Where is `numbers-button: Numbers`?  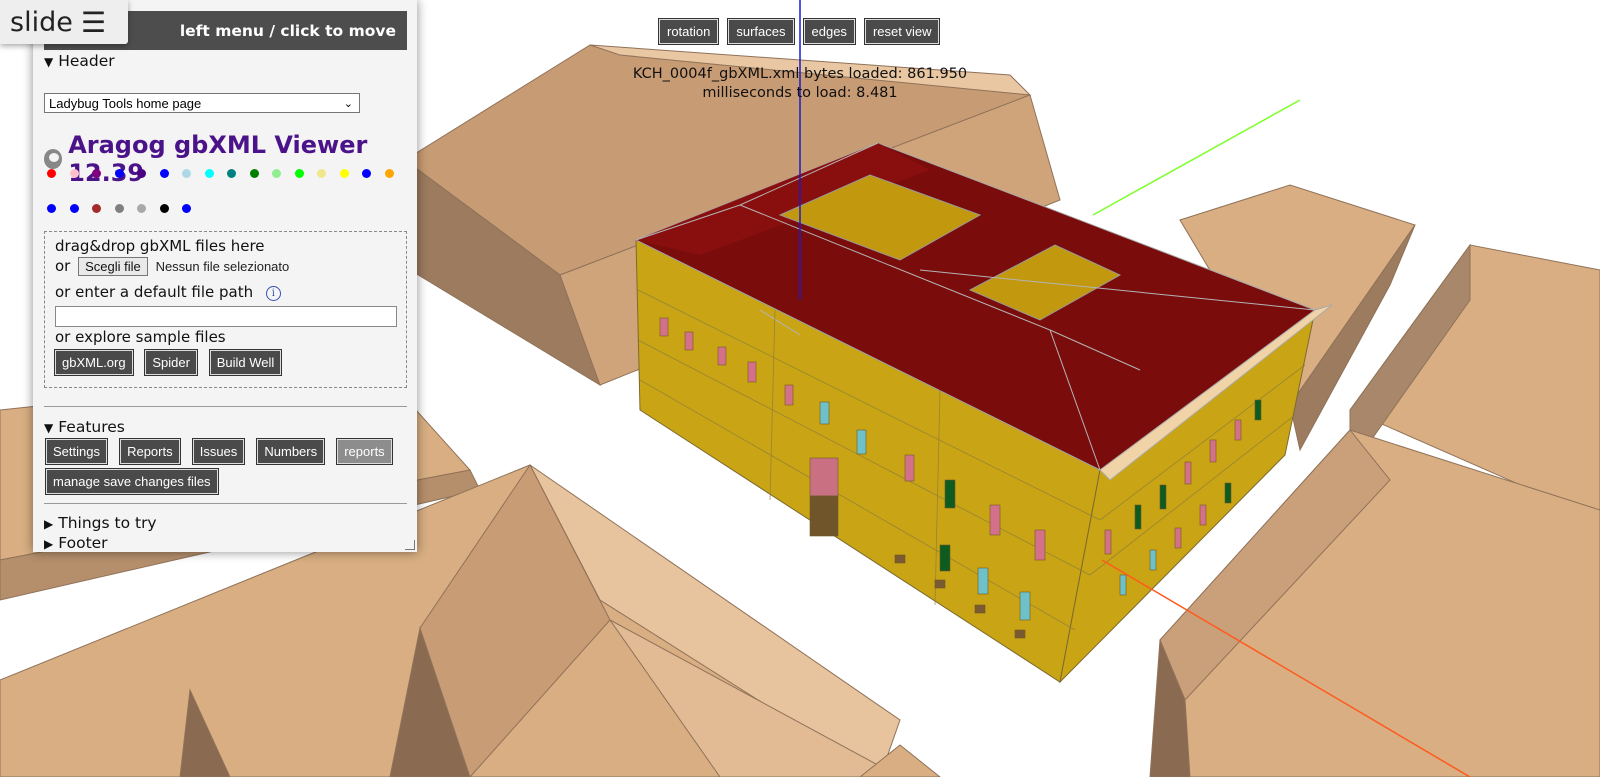 numbers-button: Numbers is located at coordinates (291, 451).